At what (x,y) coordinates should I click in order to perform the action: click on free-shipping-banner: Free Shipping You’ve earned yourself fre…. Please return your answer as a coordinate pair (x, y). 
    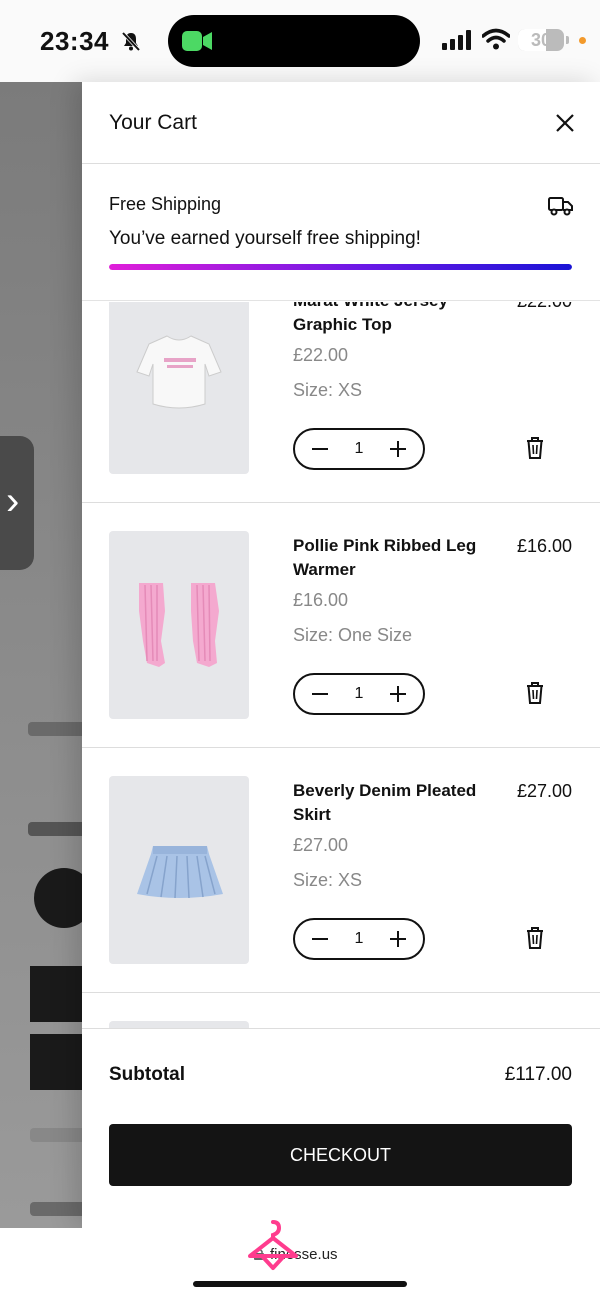
    Looking at the image, I should click on (341, 232).